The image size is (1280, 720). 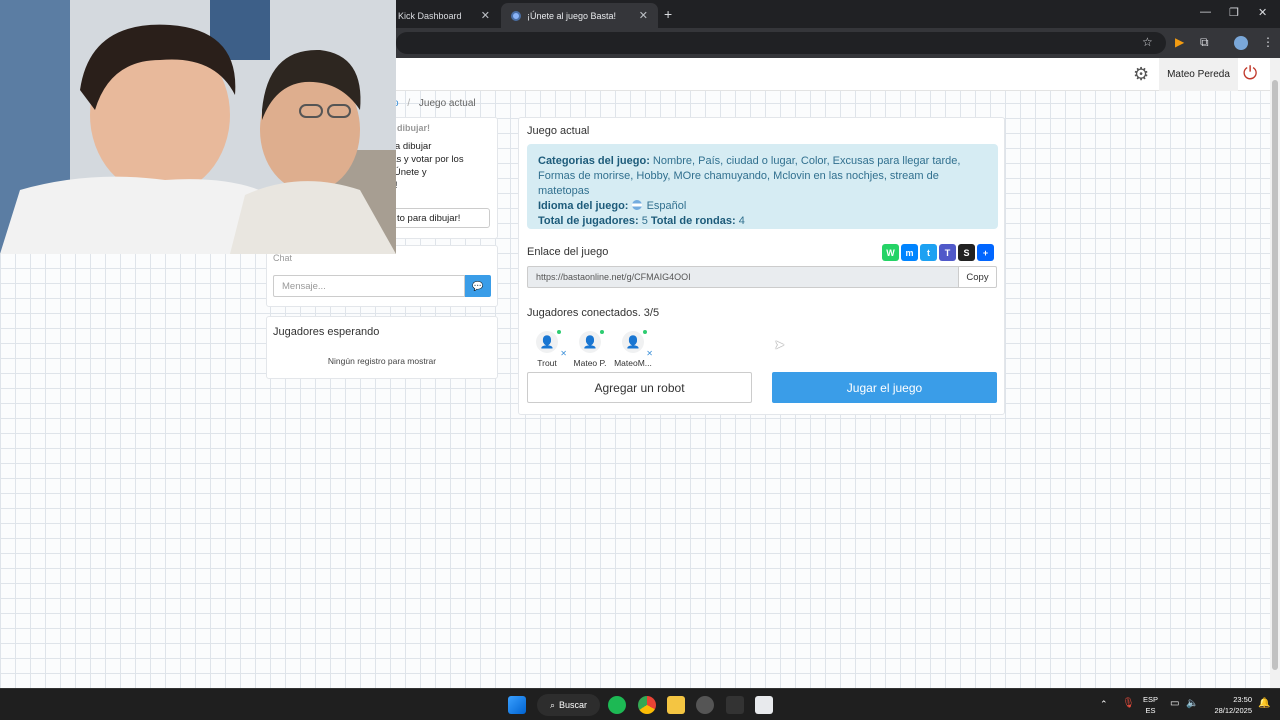 I want to click on plus-icon: +, so click(x=985, y=252).